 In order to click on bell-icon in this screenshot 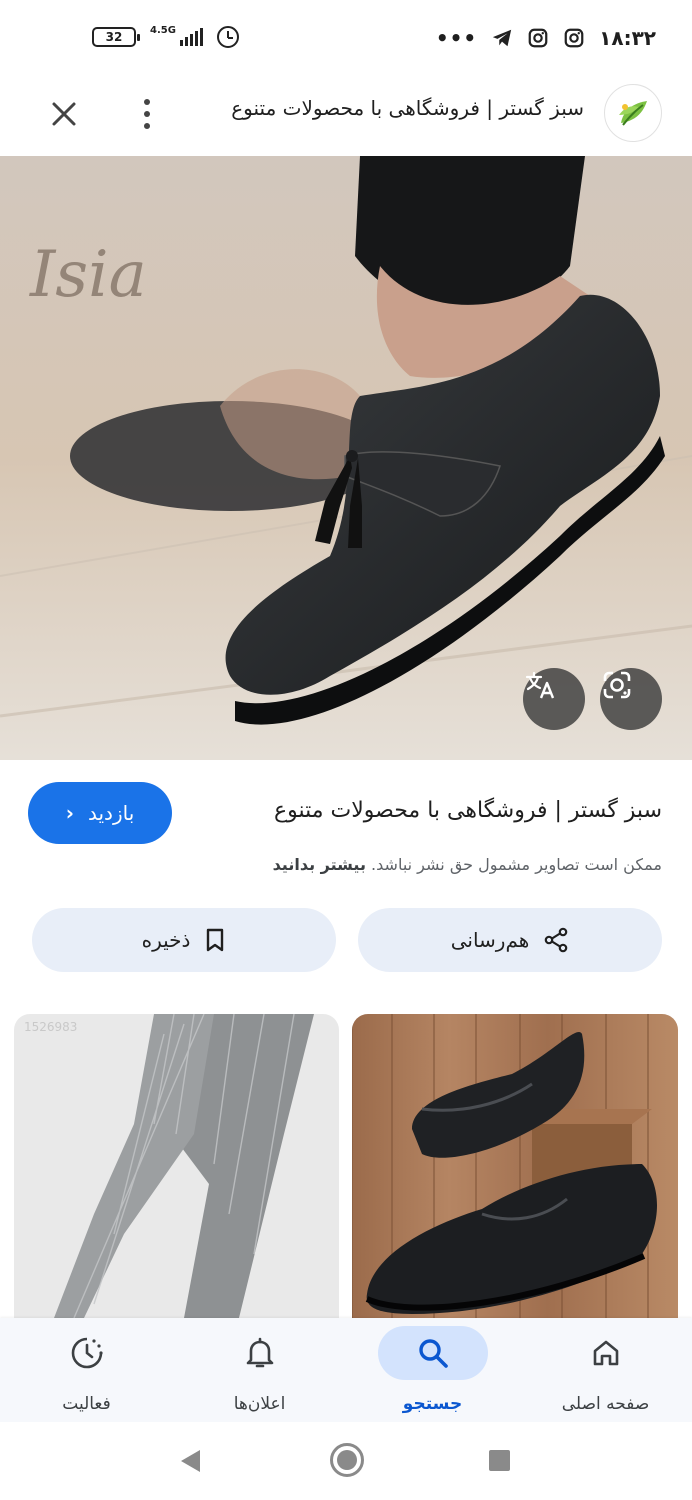, I will do `click(259, 1352)`.